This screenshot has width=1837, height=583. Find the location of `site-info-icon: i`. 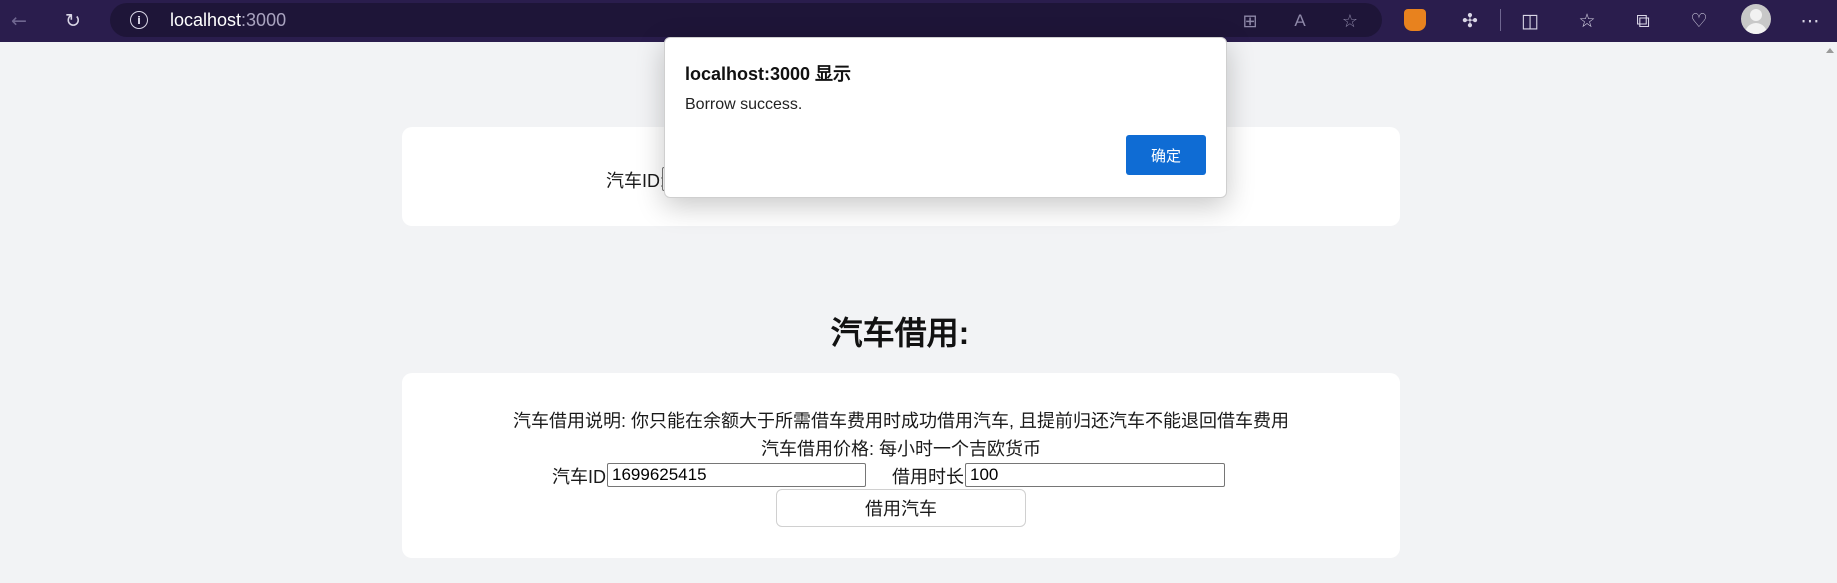

site-info-icon: i is located at coordinates (139, 20).